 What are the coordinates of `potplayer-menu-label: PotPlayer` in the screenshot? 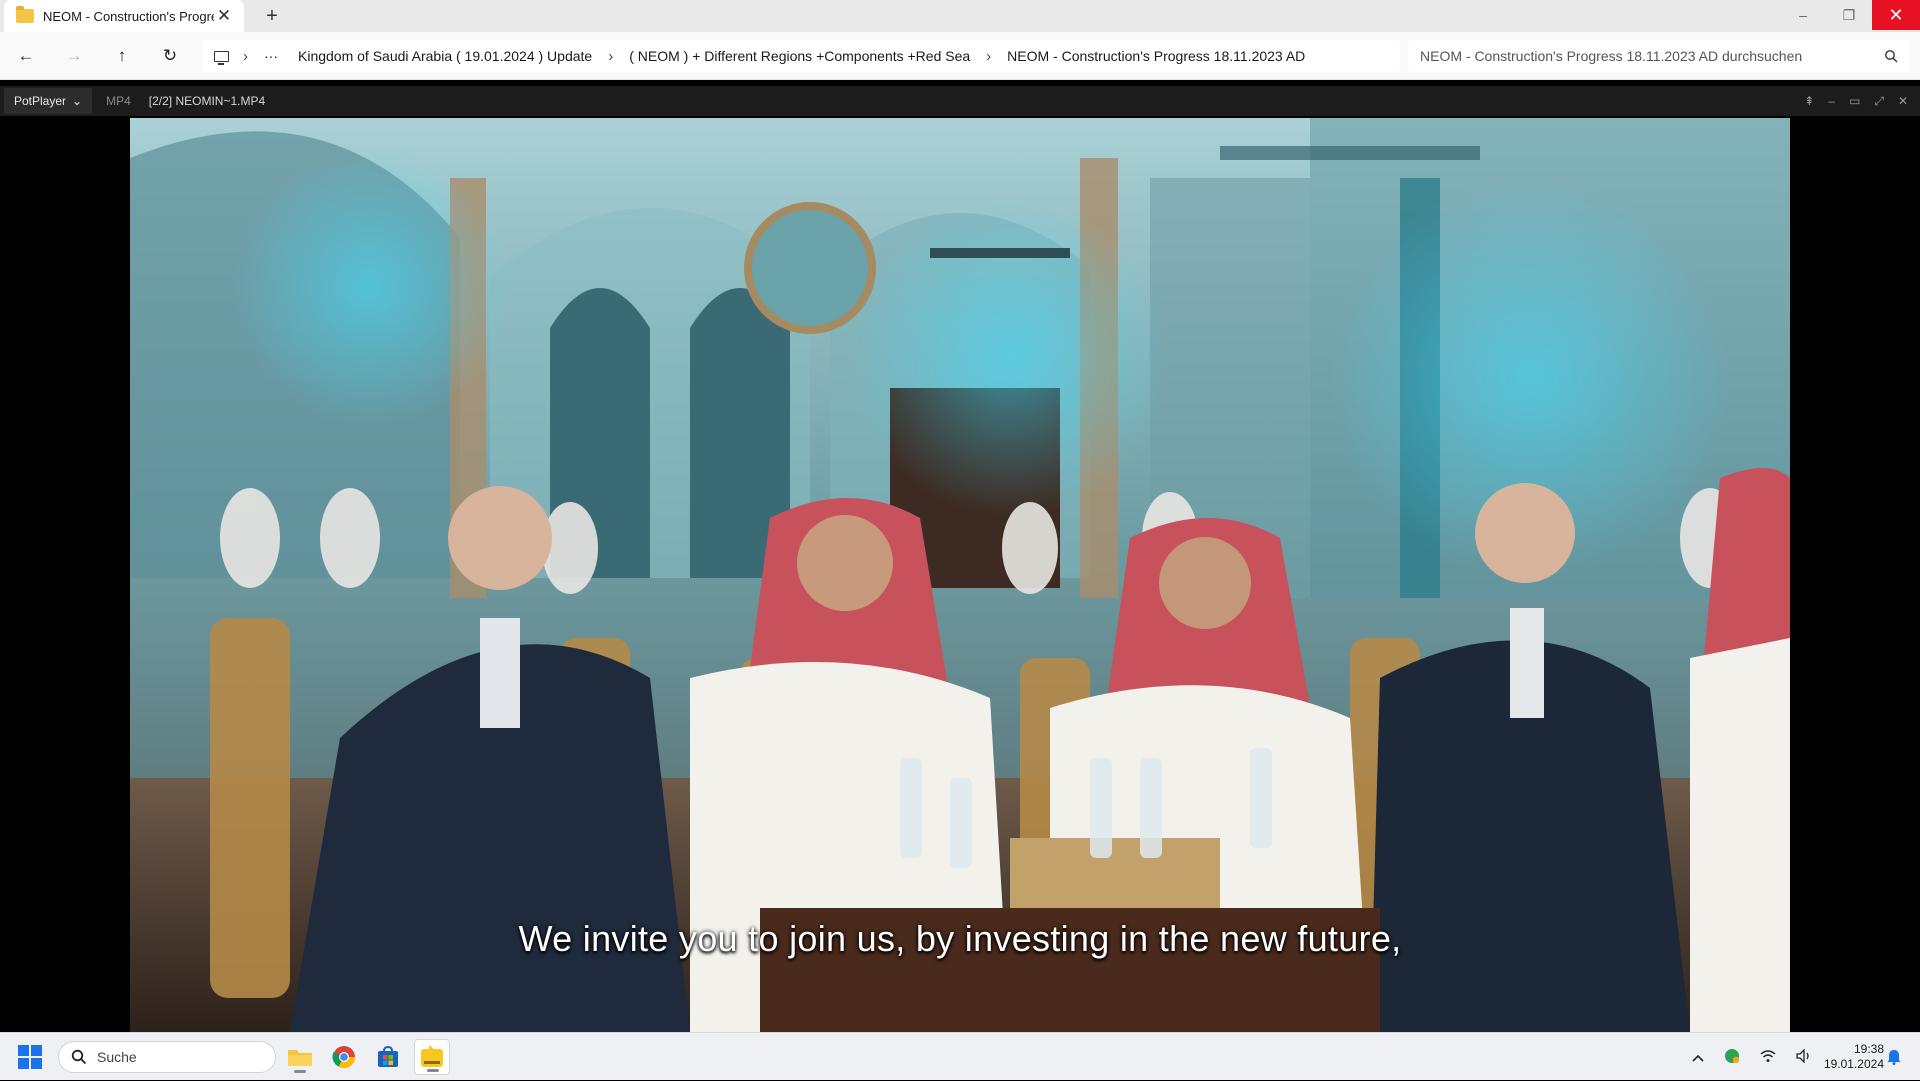 It's located at (40, 101).